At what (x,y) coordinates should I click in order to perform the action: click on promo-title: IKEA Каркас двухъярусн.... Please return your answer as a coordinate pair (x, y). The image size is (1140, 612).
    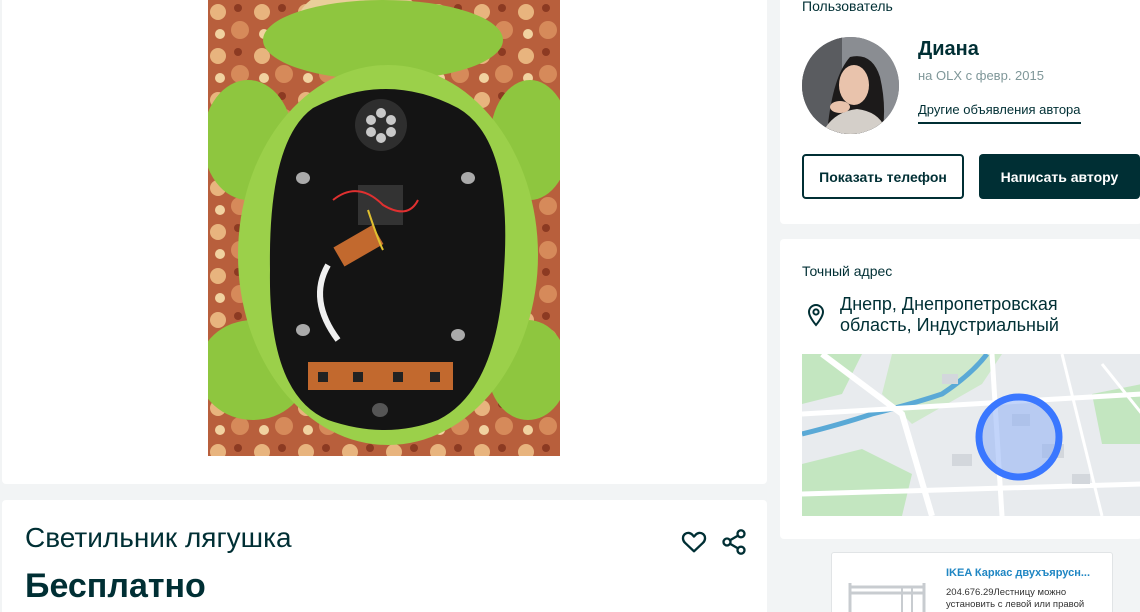
    Looking at the image, I should click on (1025, 573).